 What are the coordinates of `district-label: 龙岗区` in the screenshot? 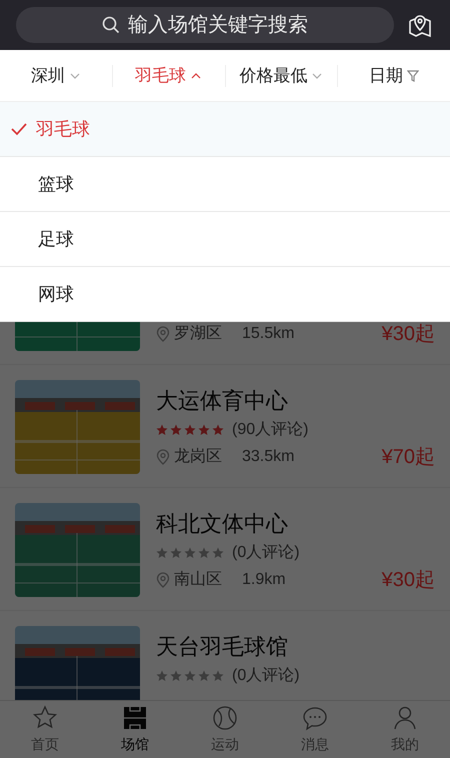 It's located at (198, 456).